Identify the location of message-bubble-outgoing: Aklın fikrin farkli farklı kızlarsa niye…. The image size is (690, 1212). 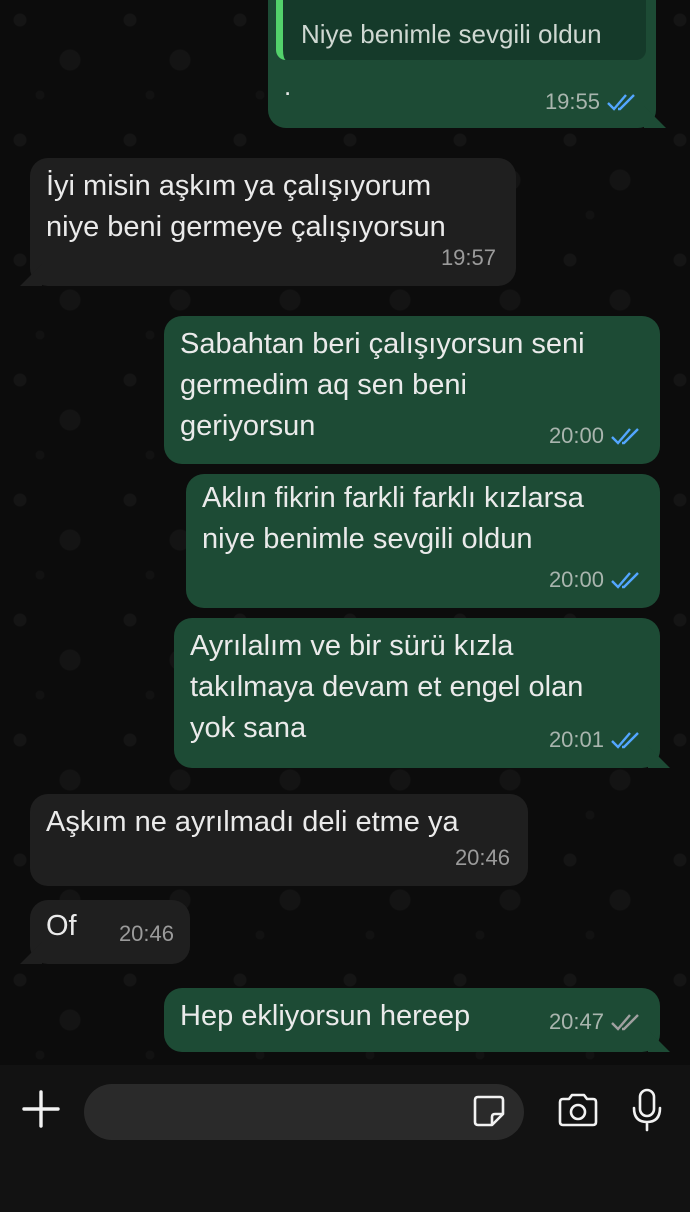
(423, 541).